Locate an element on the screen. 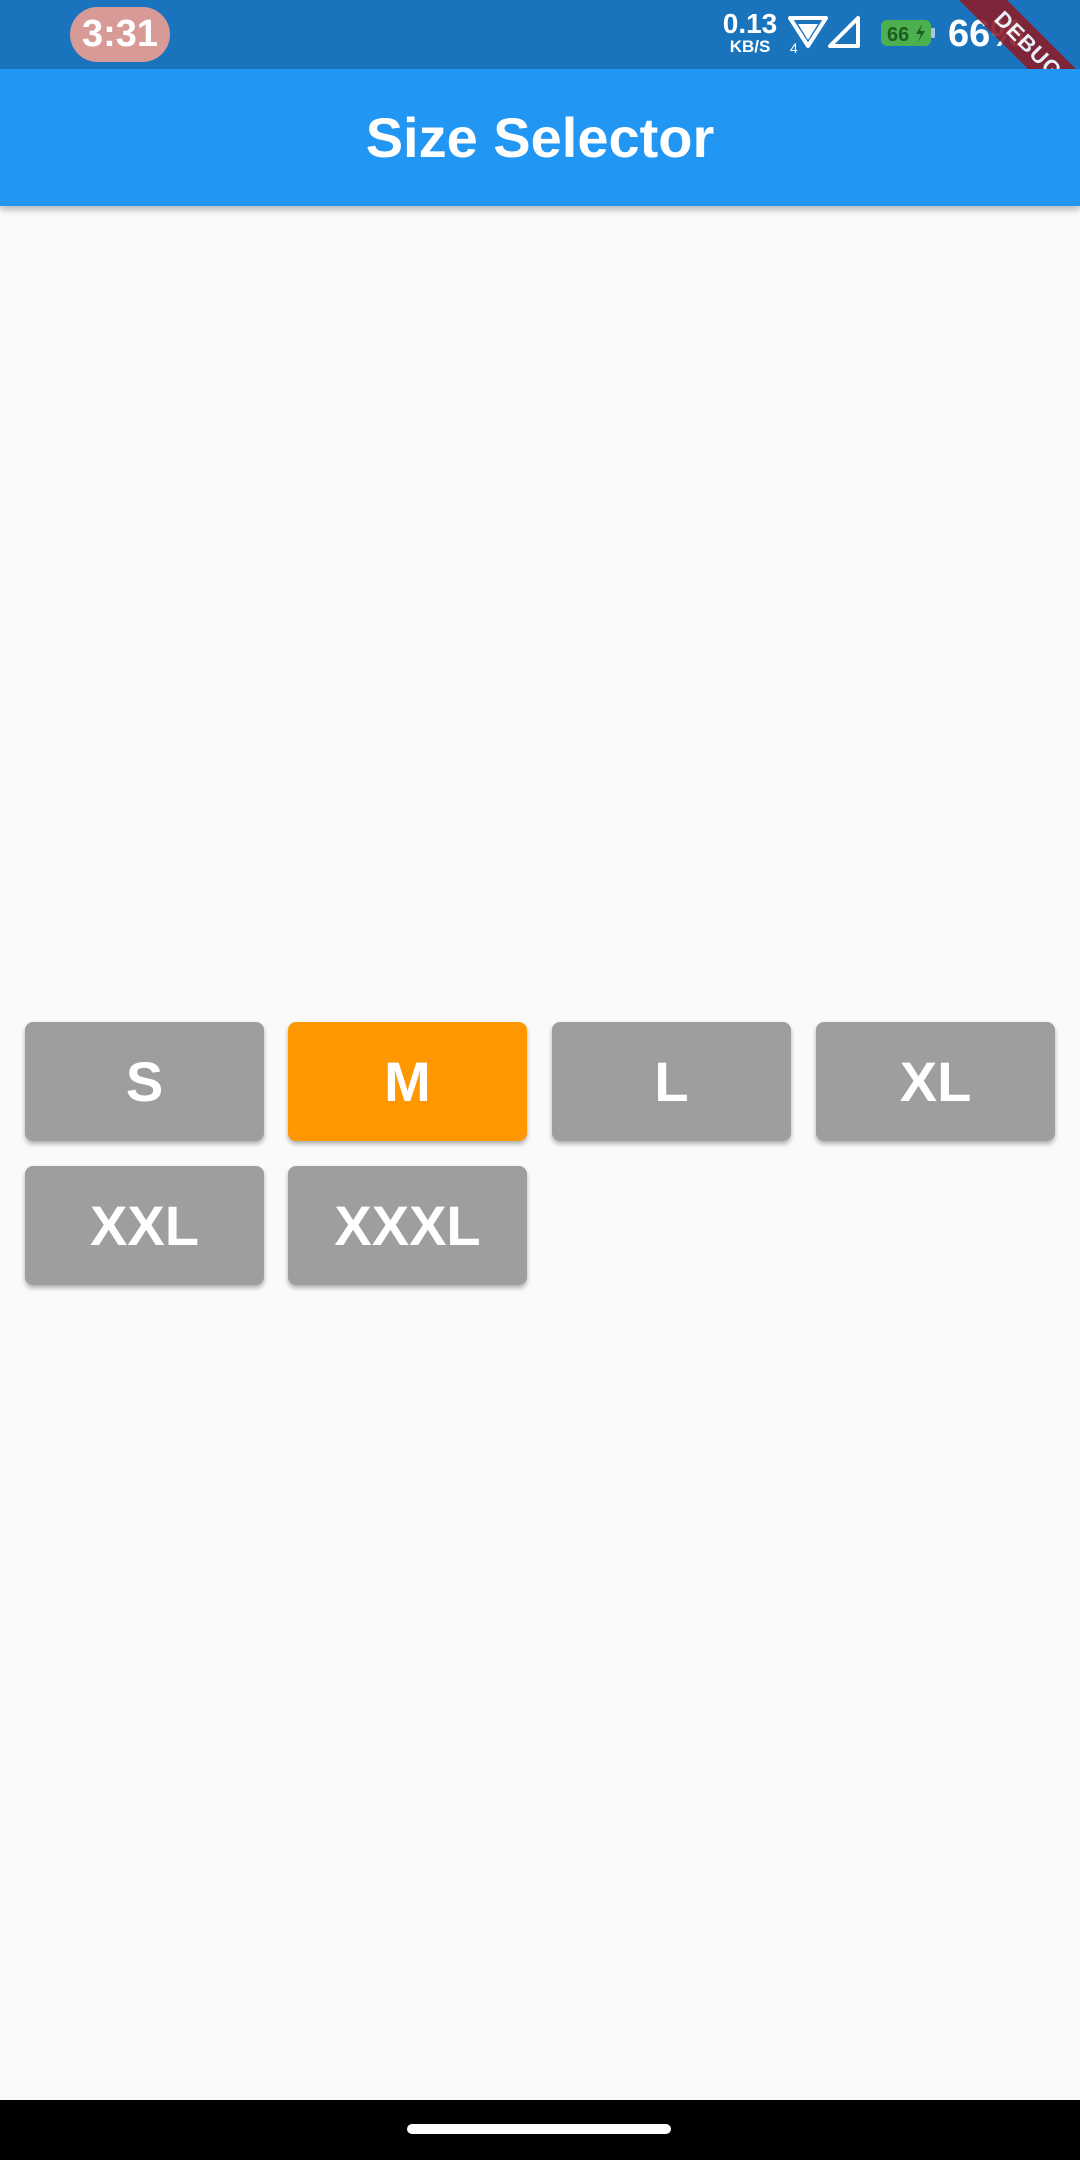 This screenshot has width=1080, height=2160. home-indicator is located at coordinates (539, 2129).